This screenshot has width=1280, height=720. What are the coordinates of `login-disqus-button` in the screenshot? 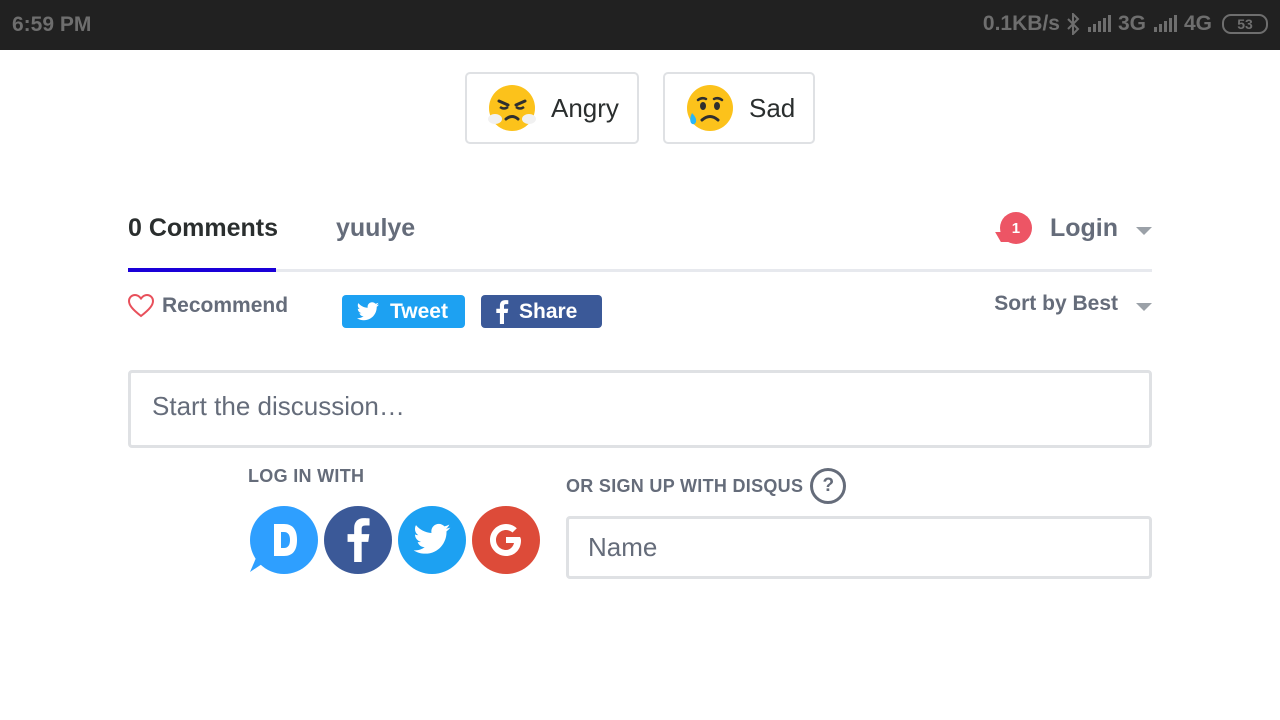 It's located at (284, 540).